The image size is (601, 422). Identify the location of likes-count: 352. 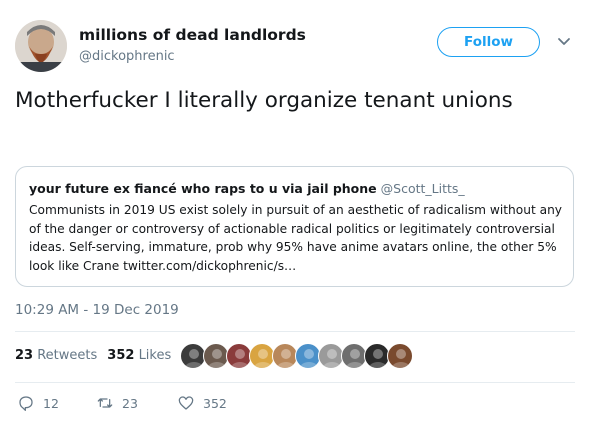
(121, 355).